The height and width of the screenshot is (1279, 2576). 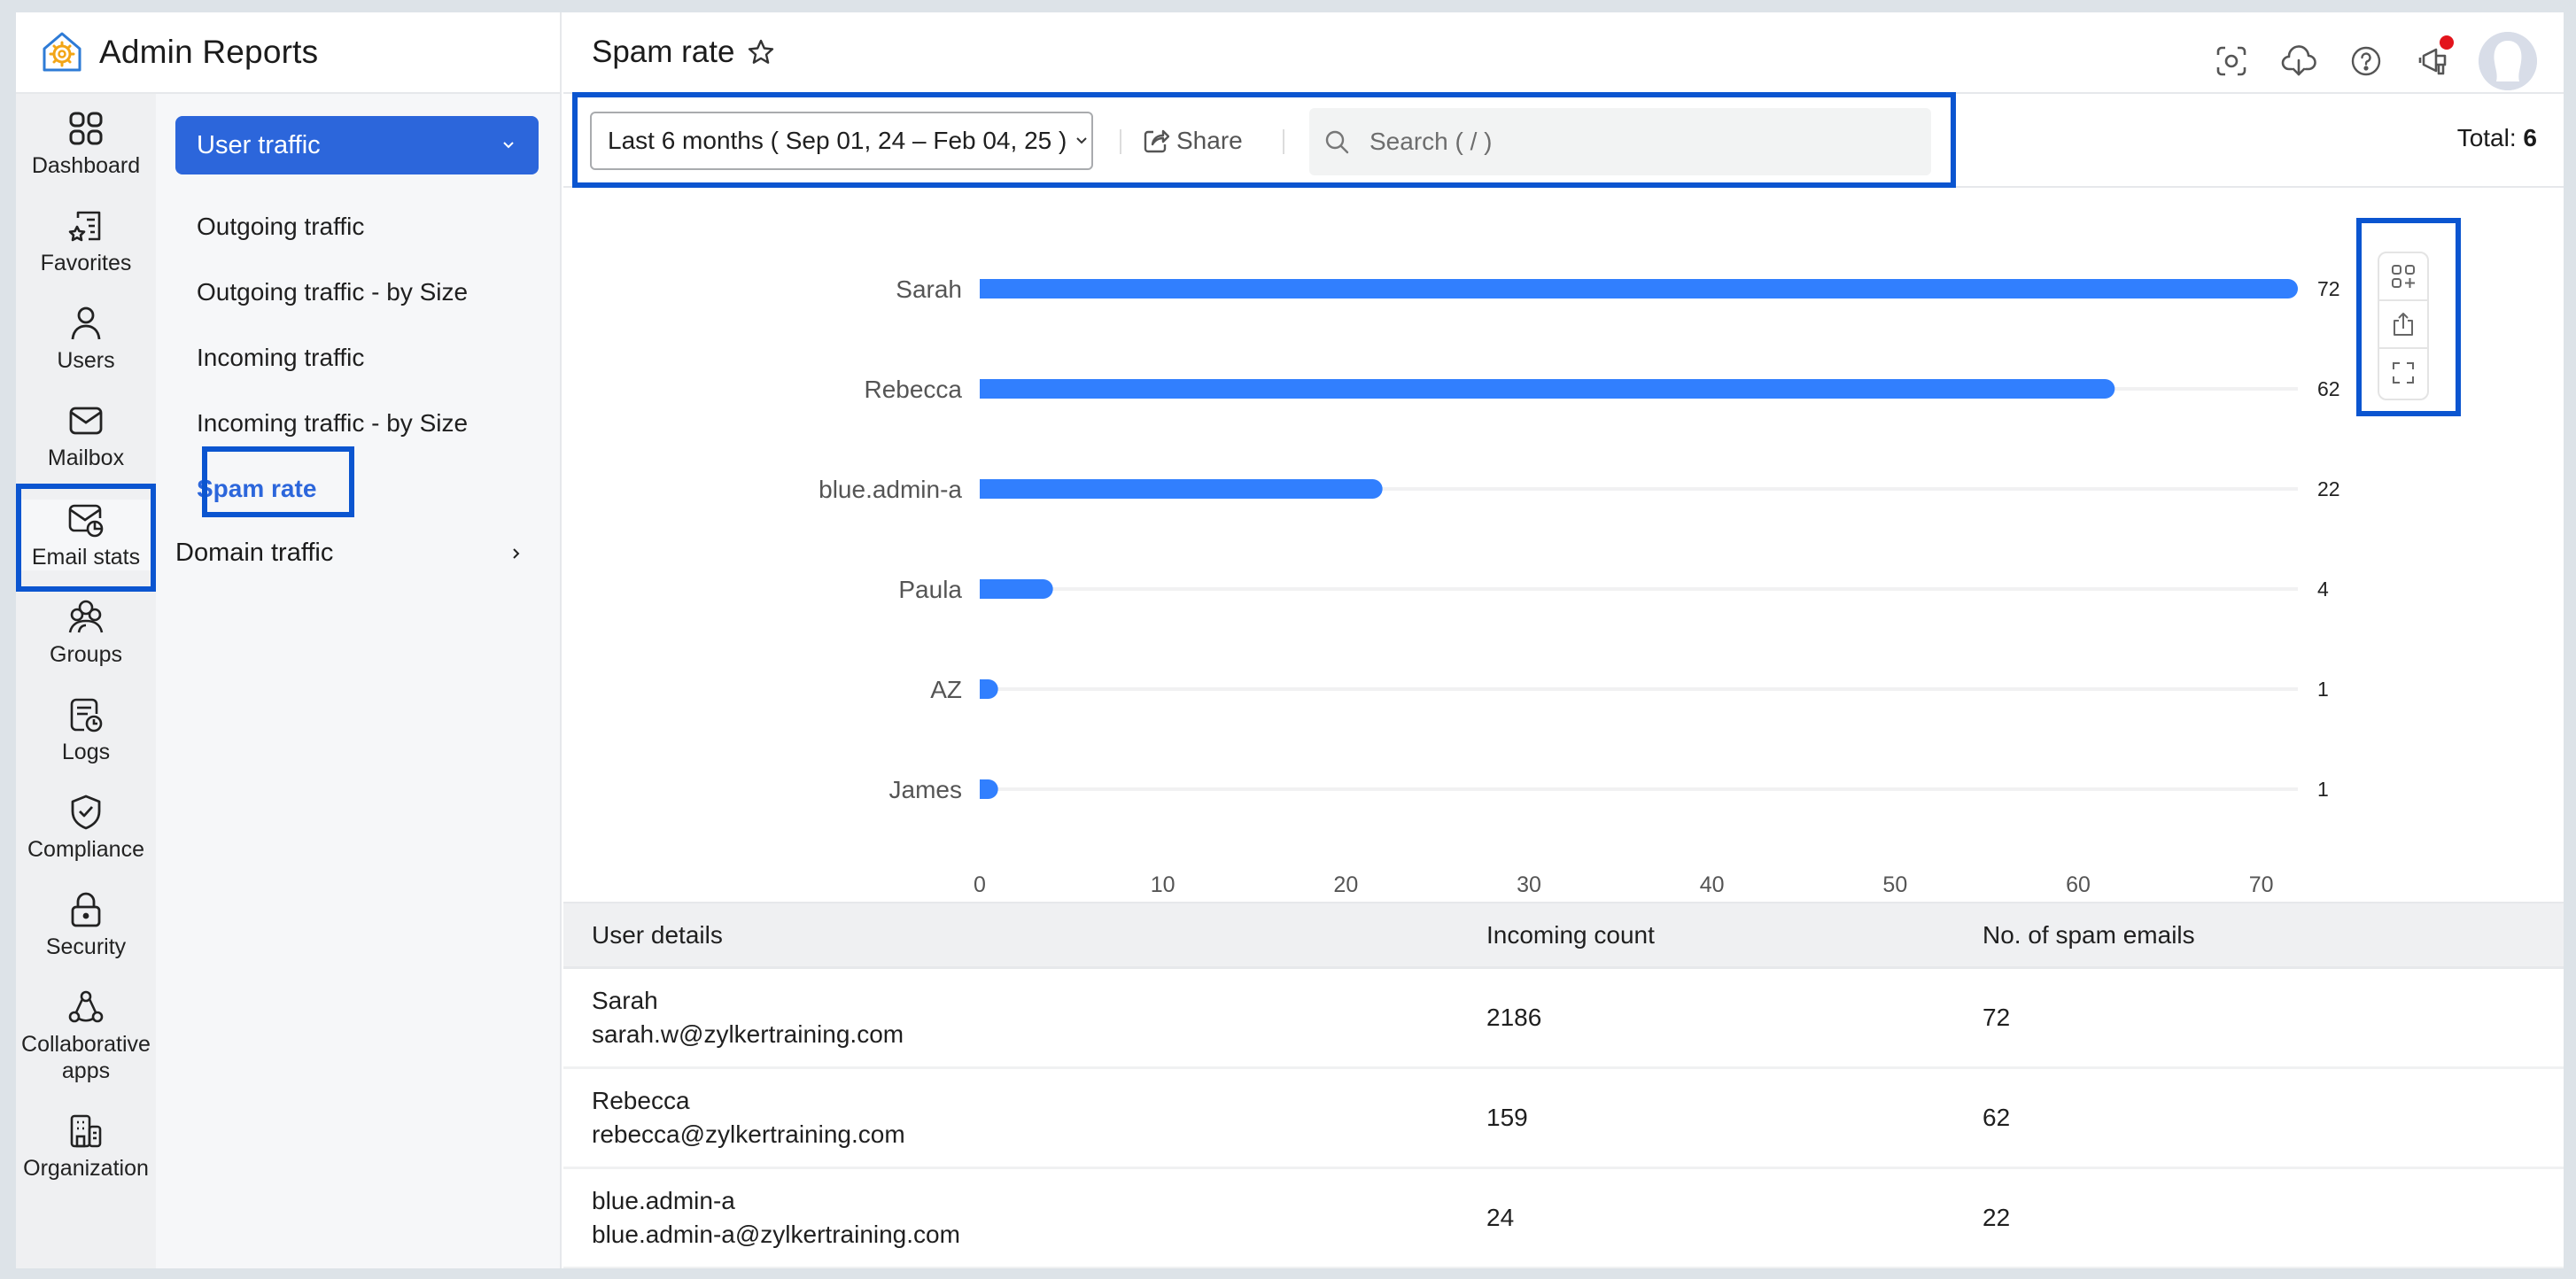 I want to click on x-tick-label: 10, so click(x=1163, y=884).